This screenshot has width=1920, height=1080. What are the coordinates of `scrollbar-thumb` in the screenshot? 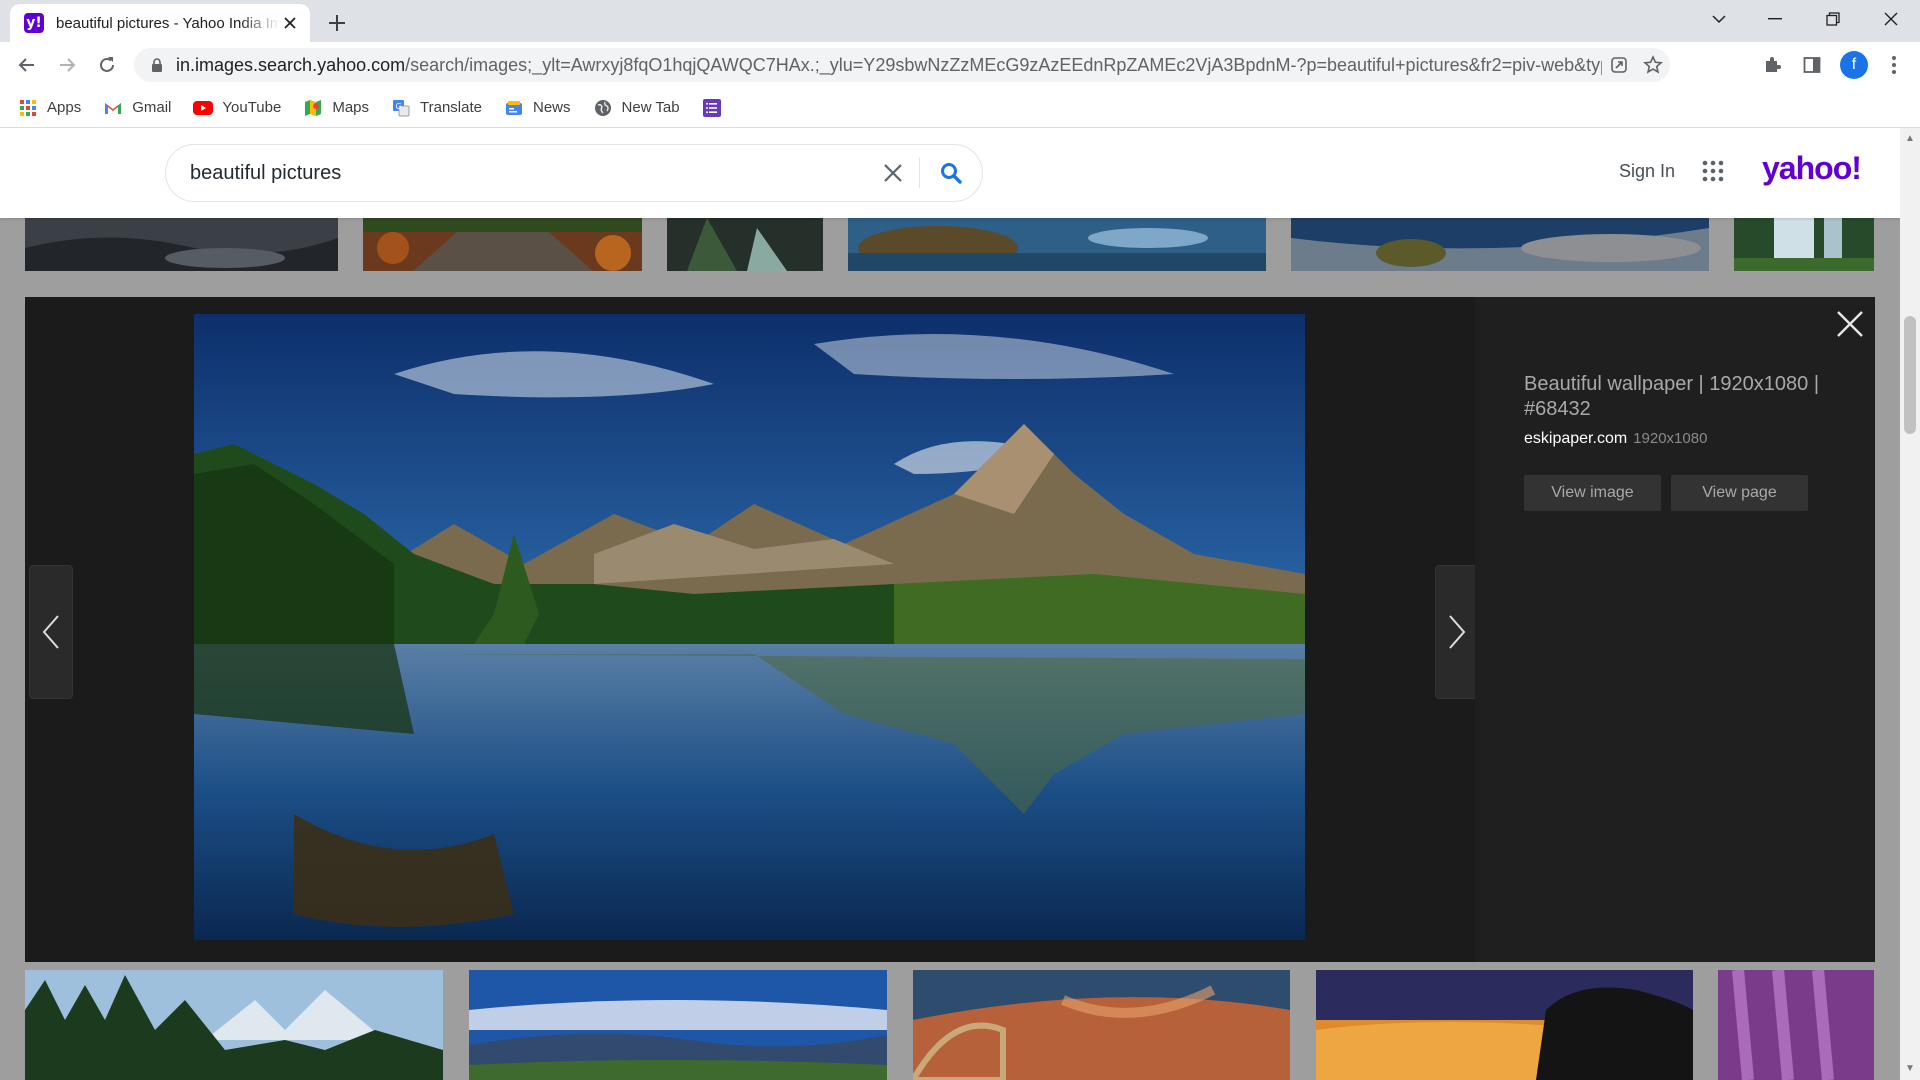 It's located at (1910, 375).